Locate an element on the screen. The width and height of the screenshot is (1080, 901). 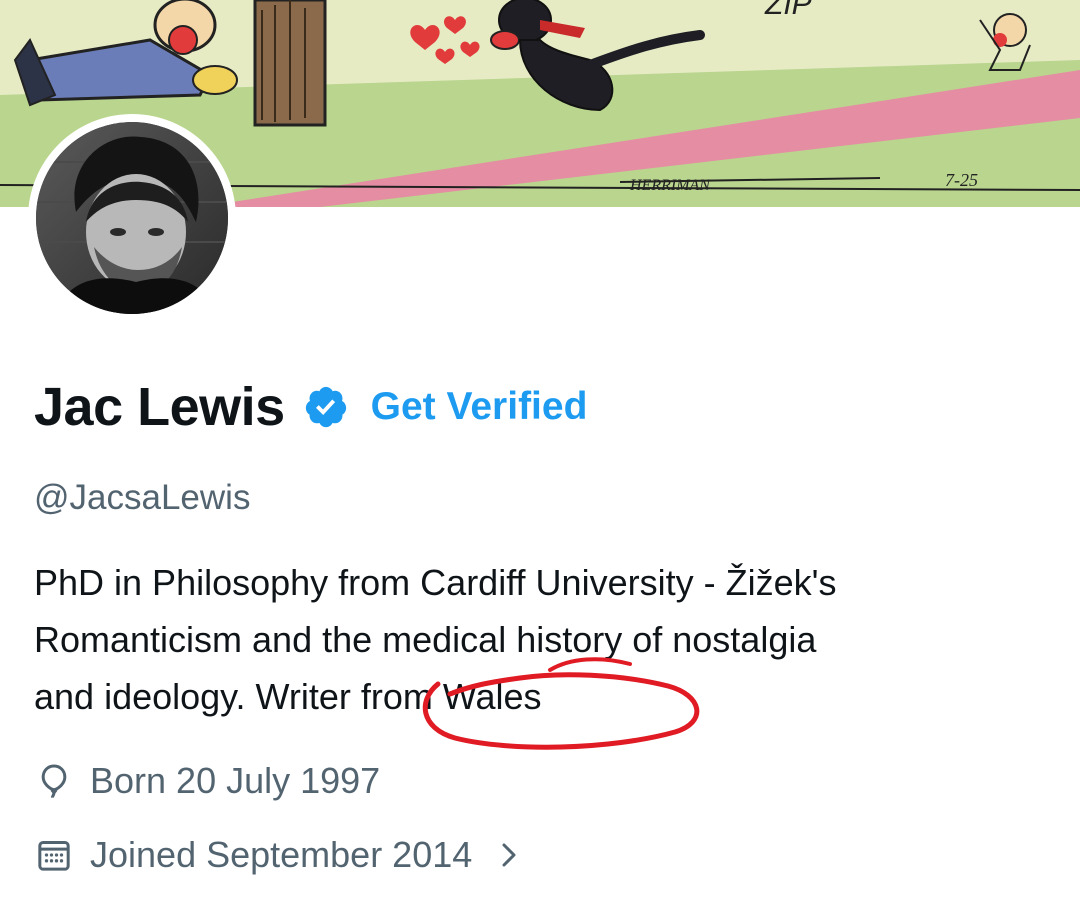
avatar-photo is located at coordinates (132, 218).